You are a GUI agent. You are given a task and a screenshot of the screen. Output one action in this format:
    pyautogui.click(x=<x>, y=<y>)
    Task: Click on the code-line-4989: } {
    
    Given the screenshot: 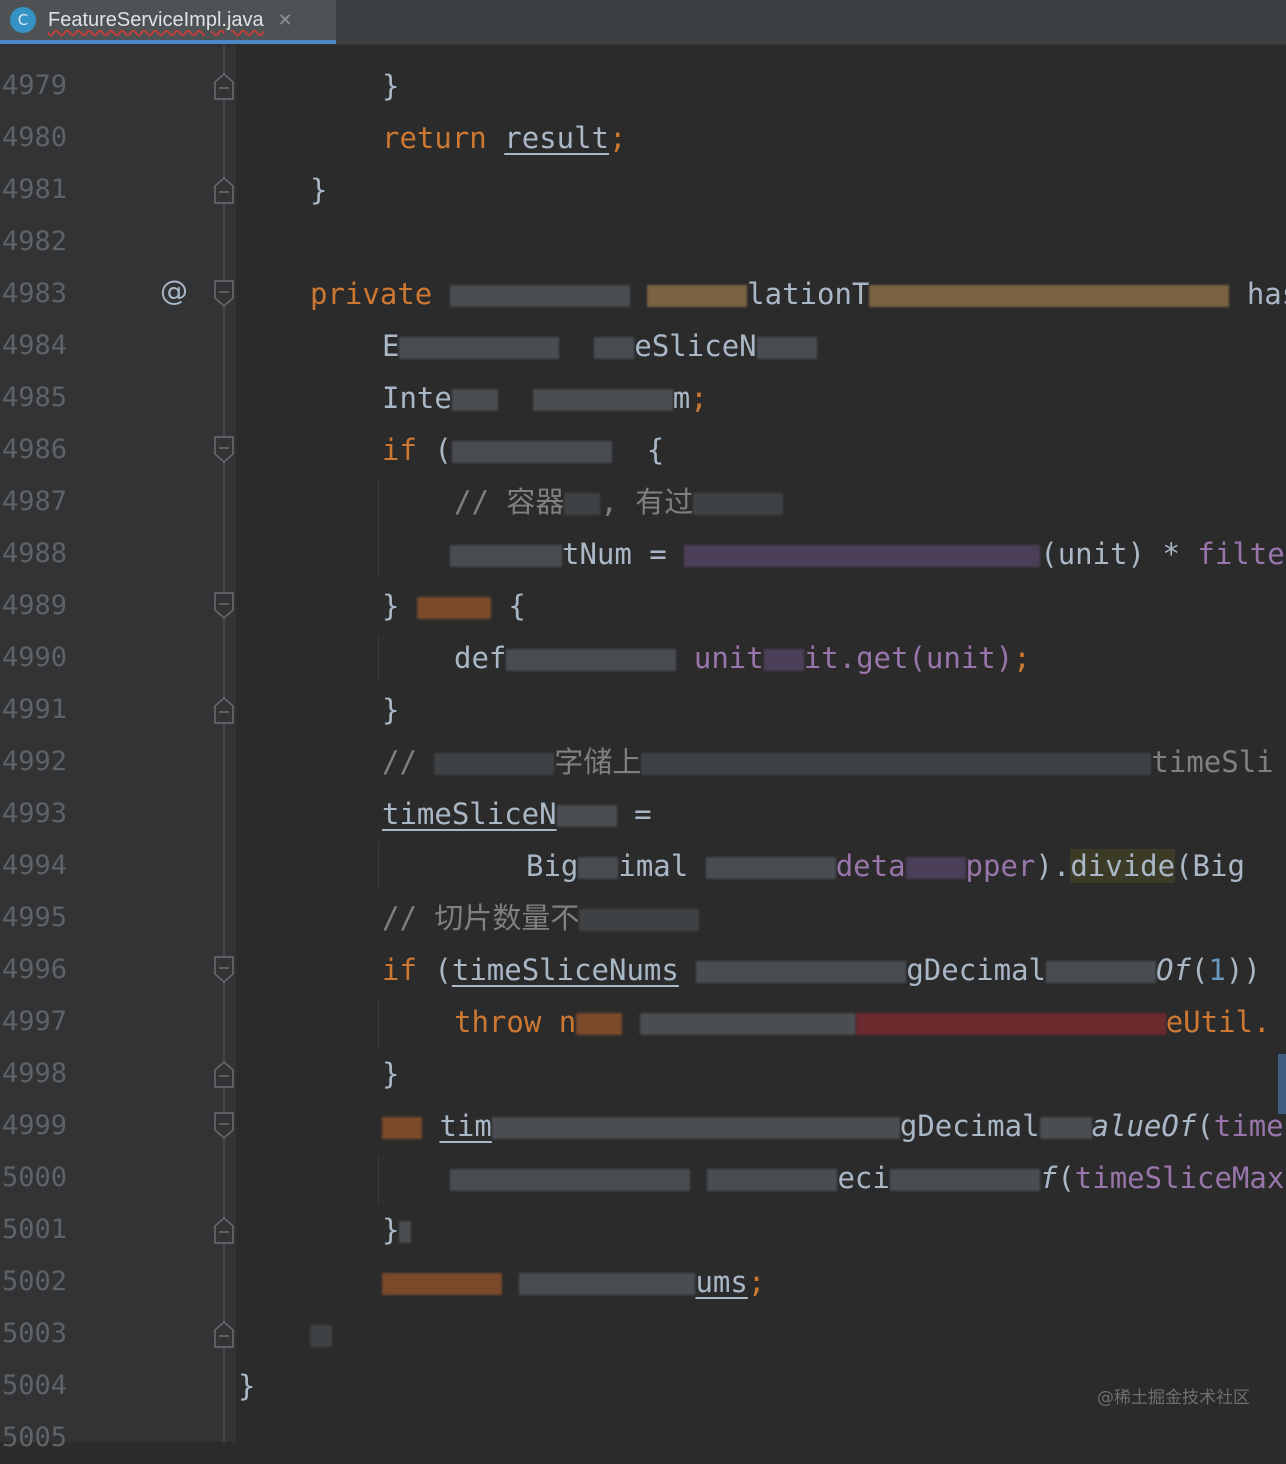 What is the action you would take?
    pyautogui.click(x=454, y=606)
    